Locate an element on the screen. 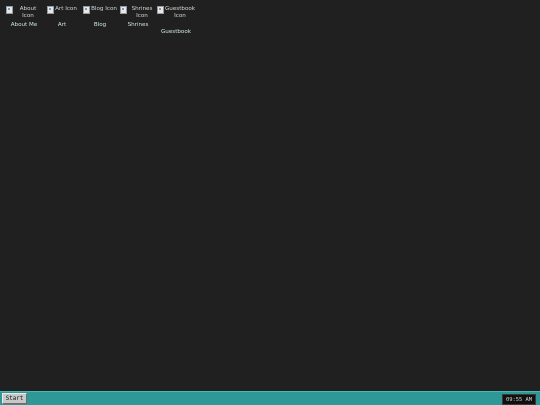 Image resolution: width=540 pixels, height=405 pixels. desktop-icon-label: Art is located at coordinates (62, 25).